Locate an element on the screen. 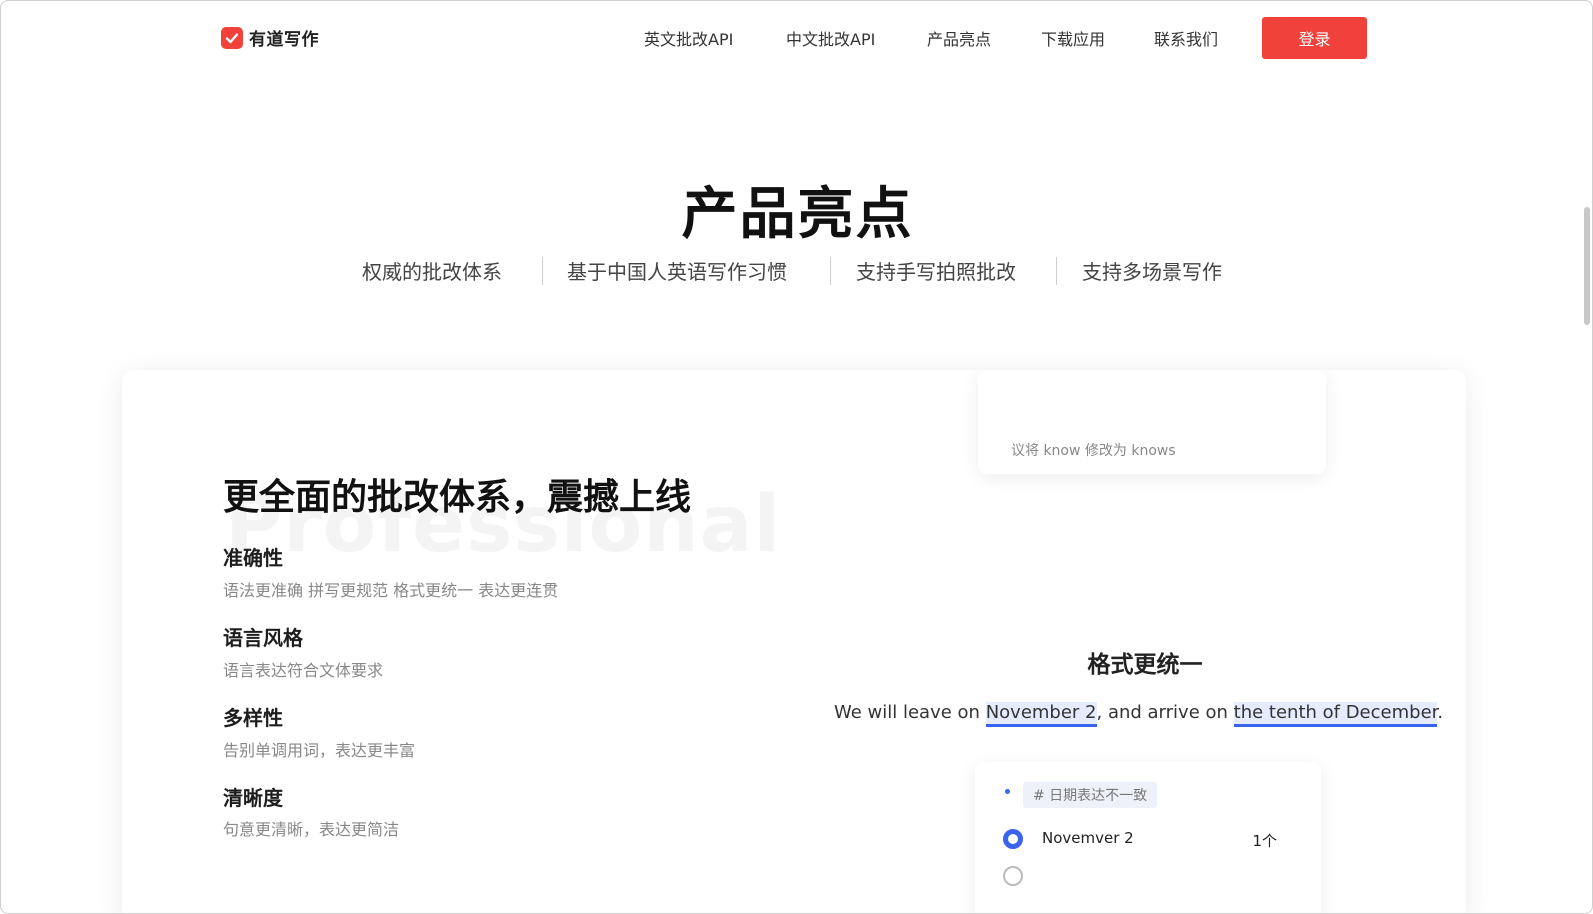 This screenshot has width=1593, height=914. bullet-dot is located at coordinates (1007, 791).